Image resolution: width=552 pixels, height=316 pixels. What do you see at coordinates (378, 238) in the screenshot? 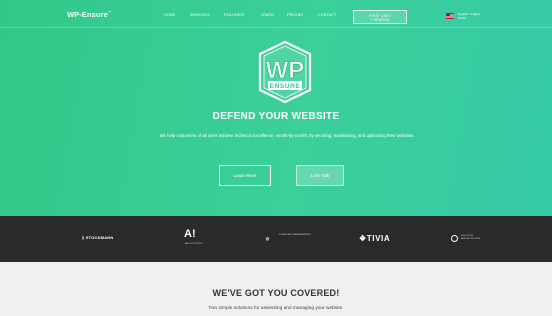
I see `tivia-label: TIVIA` at bounding box center [378, 238].